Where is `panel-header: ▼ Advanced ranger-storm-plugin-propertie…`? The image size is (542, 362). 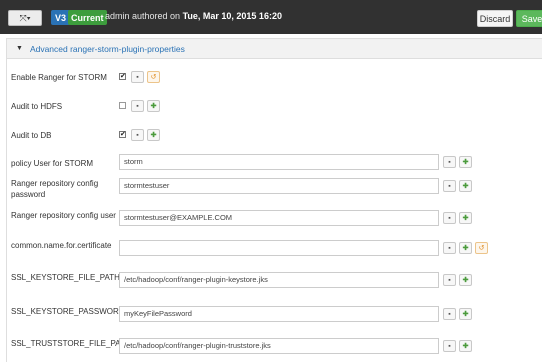 panel-header: ▼ Advanced ranger-storm-plugin-propertie… is located at coordinates (274, 49).